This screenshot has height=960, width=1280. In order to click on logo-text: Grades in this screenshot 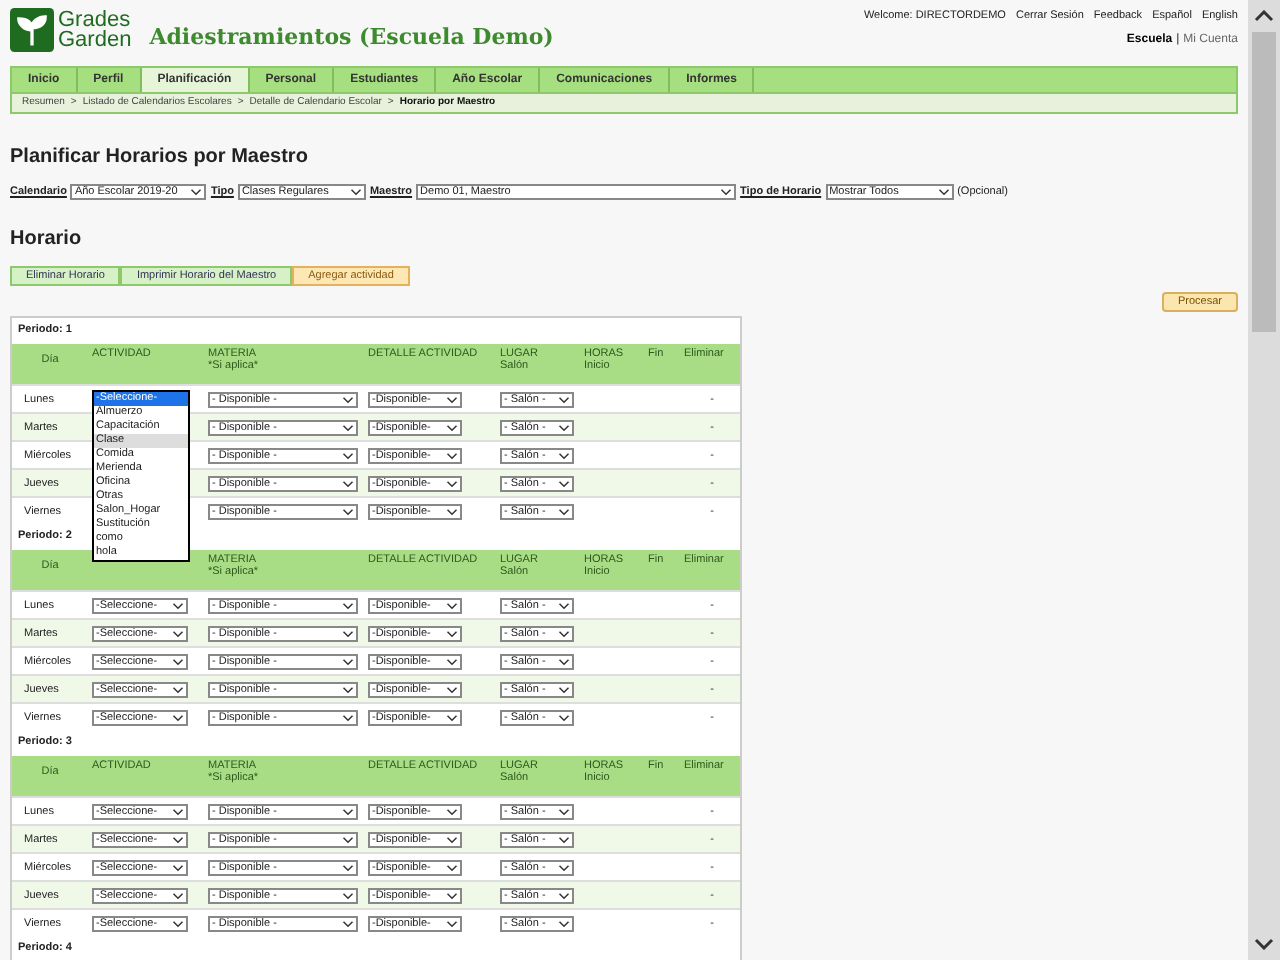, I will do `click(95, 20)`.